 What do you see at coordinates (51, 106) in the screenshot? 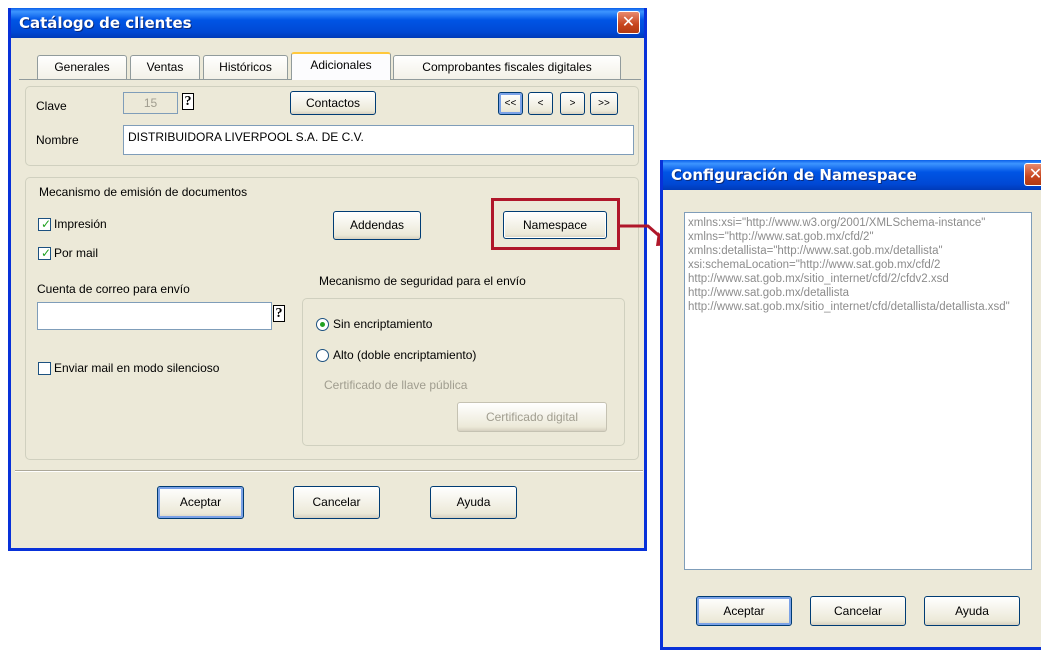
I see `clave-label: Clave` at bounding box center [51, 106].